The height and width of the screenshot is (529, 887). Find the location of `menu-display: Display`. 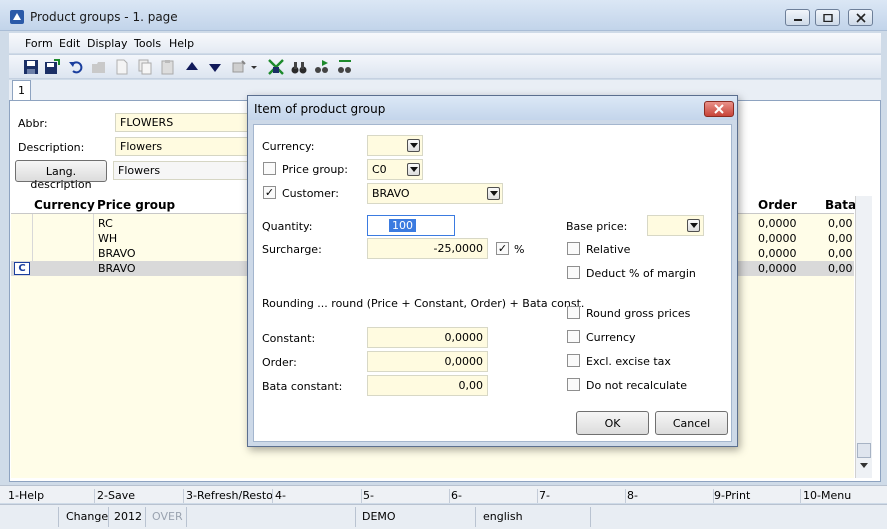

menu-display: Display is located at coordinates (107, 43).